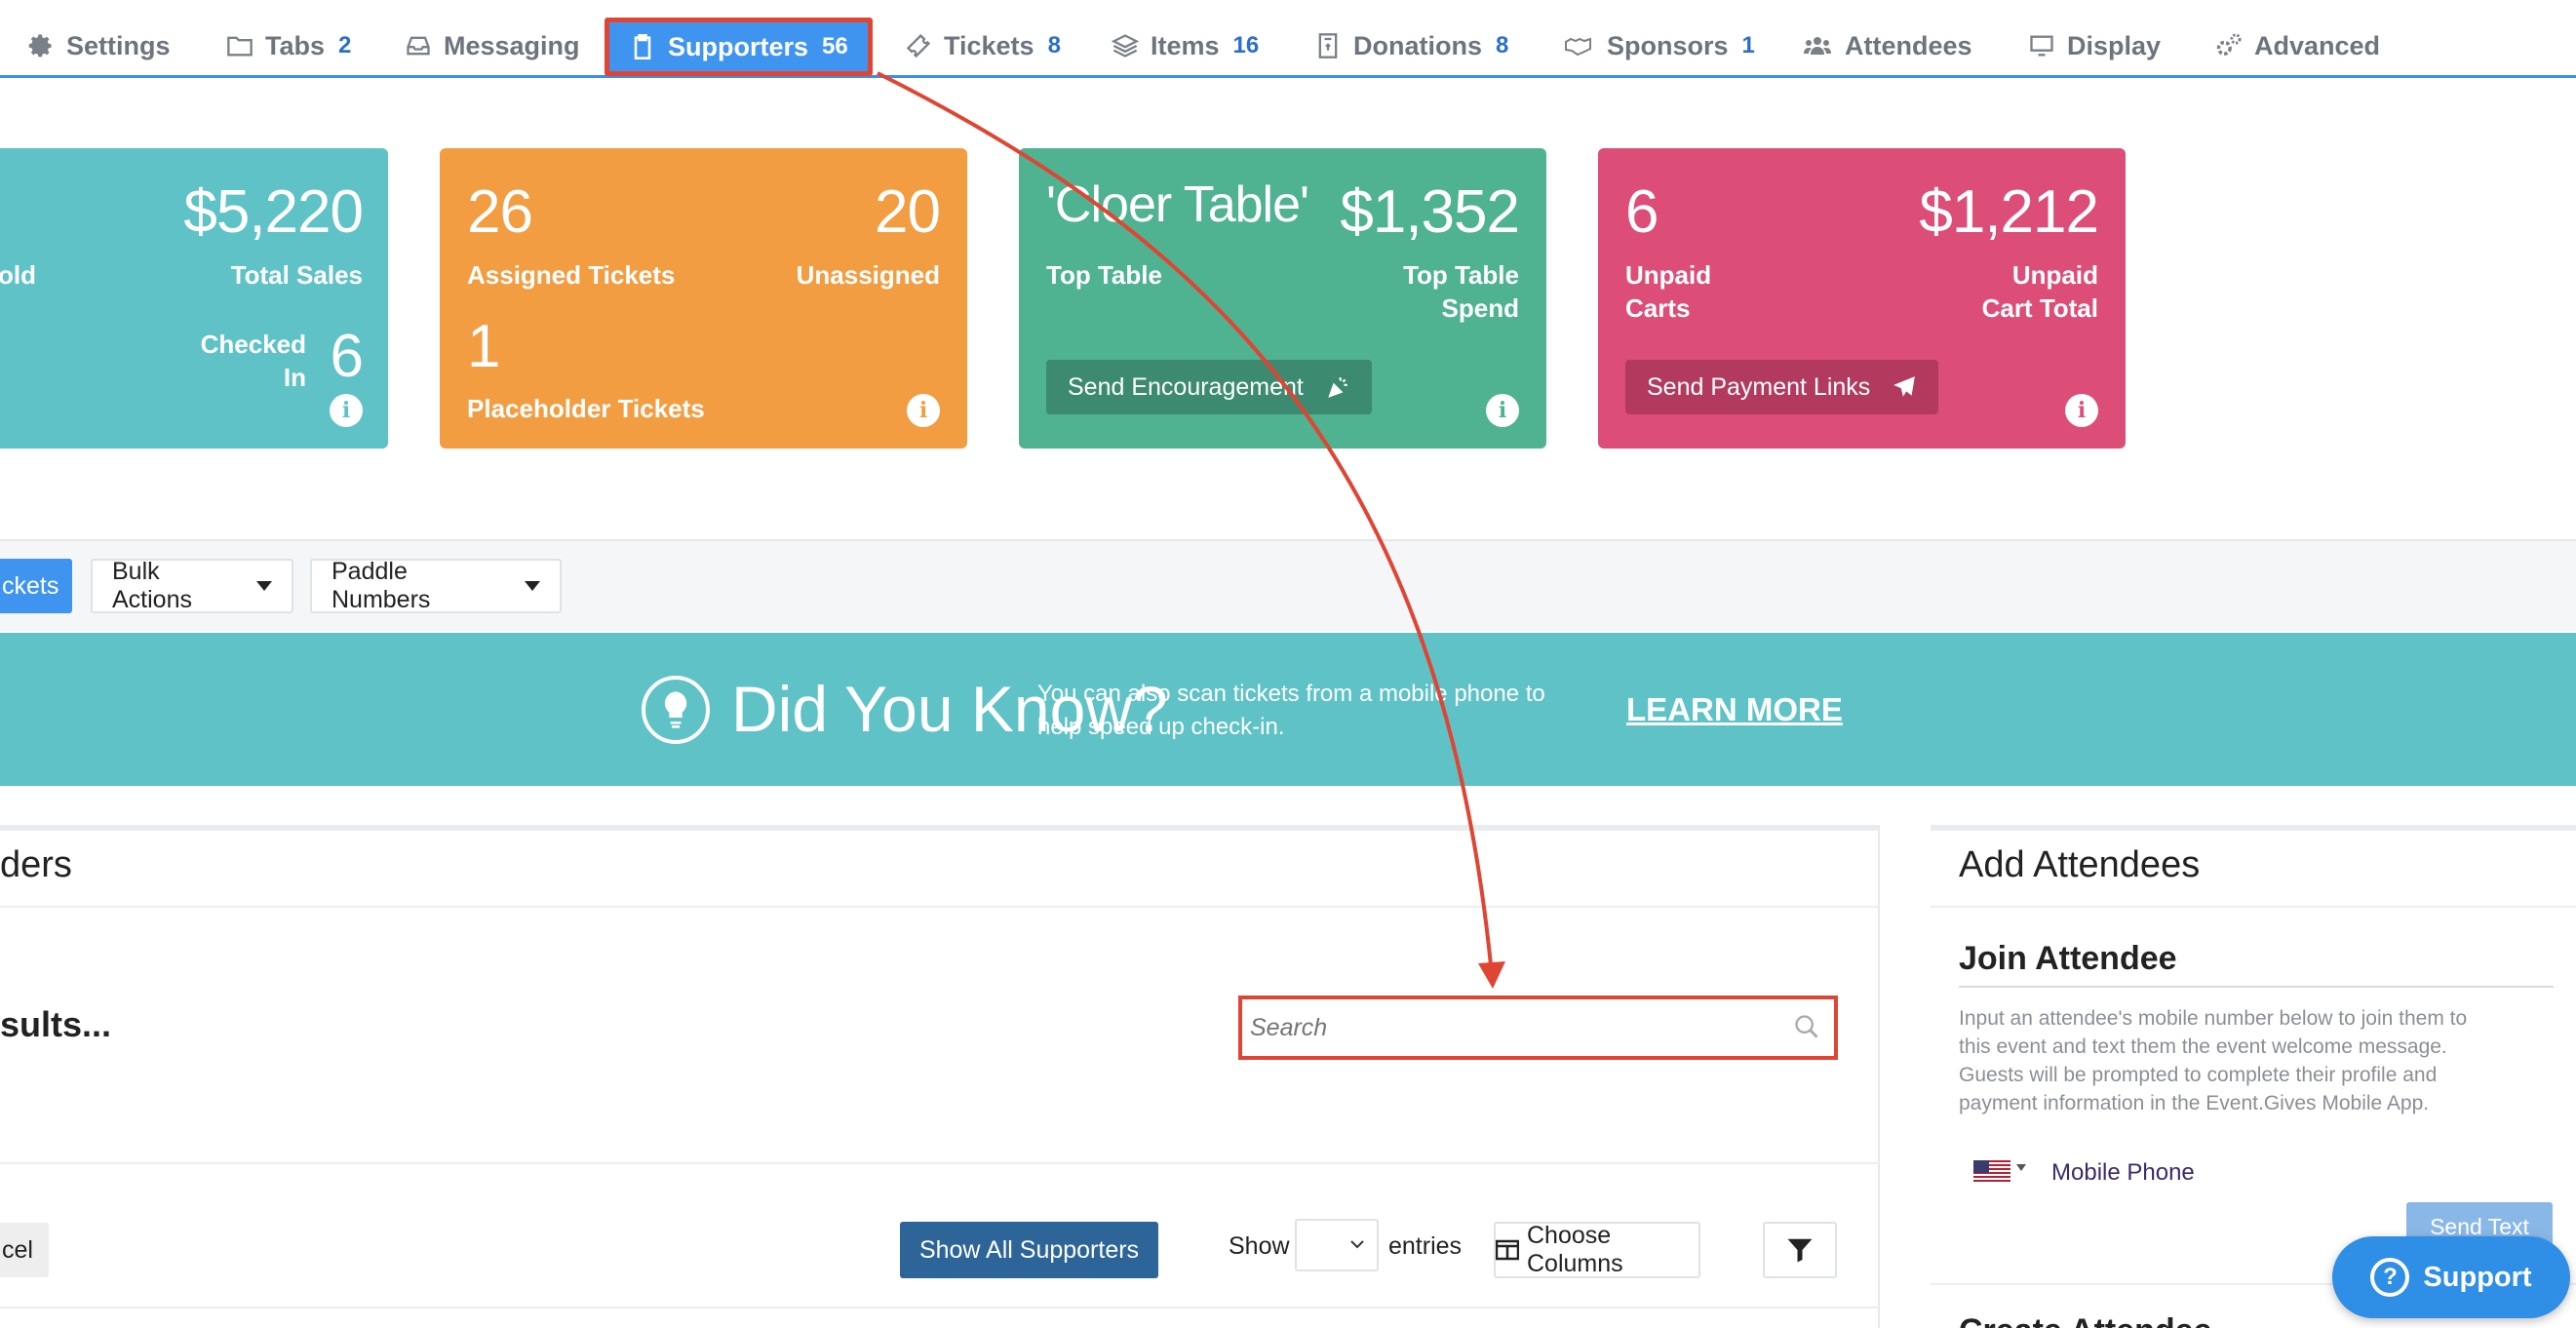 This screenshot has width=2576, height=1328. I want to click on add-attendees-title: Add Attendees, so click(2080, 865).